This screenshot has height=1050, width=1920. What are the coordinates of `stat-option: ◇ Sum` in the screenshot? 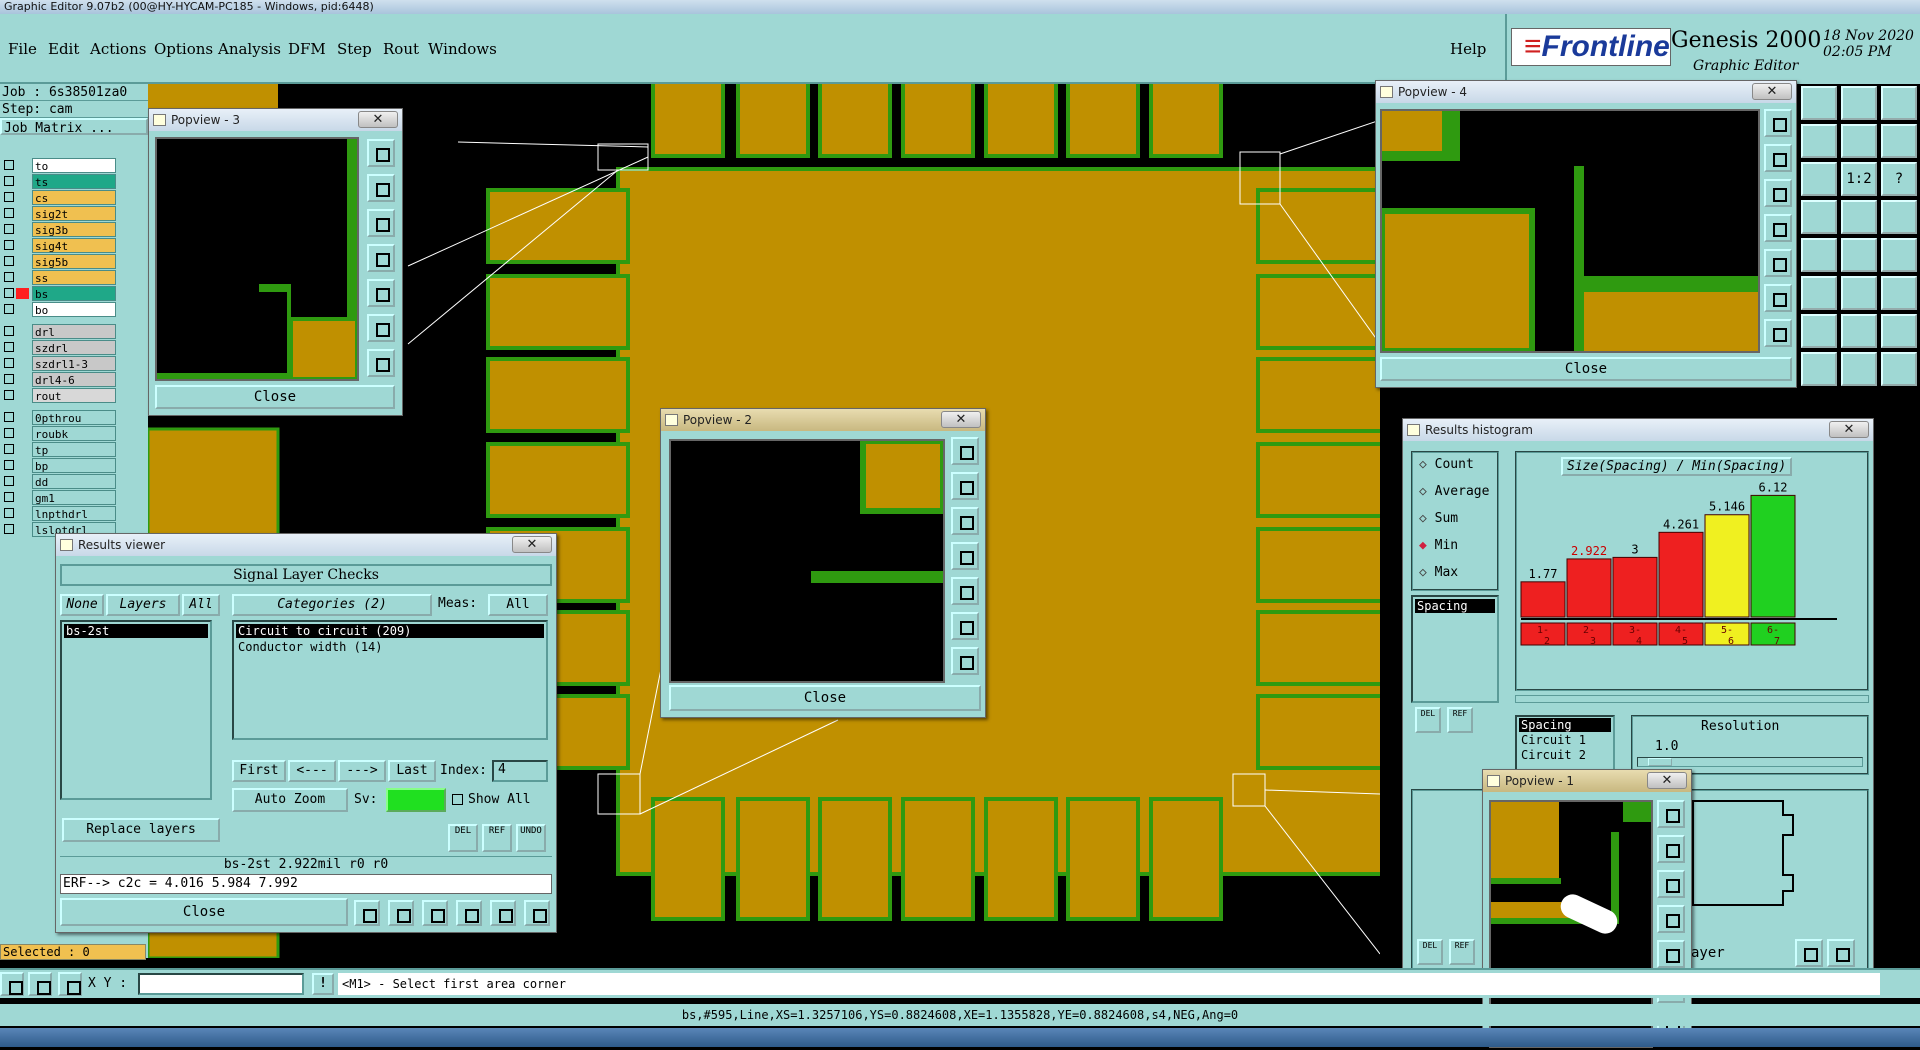 It's located at (1438, 521).